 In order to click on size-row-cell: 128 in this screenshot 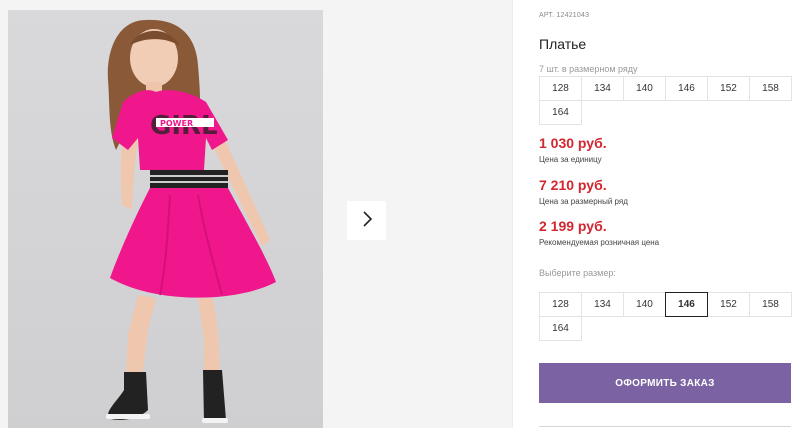, I will do `click(560, 88)`.